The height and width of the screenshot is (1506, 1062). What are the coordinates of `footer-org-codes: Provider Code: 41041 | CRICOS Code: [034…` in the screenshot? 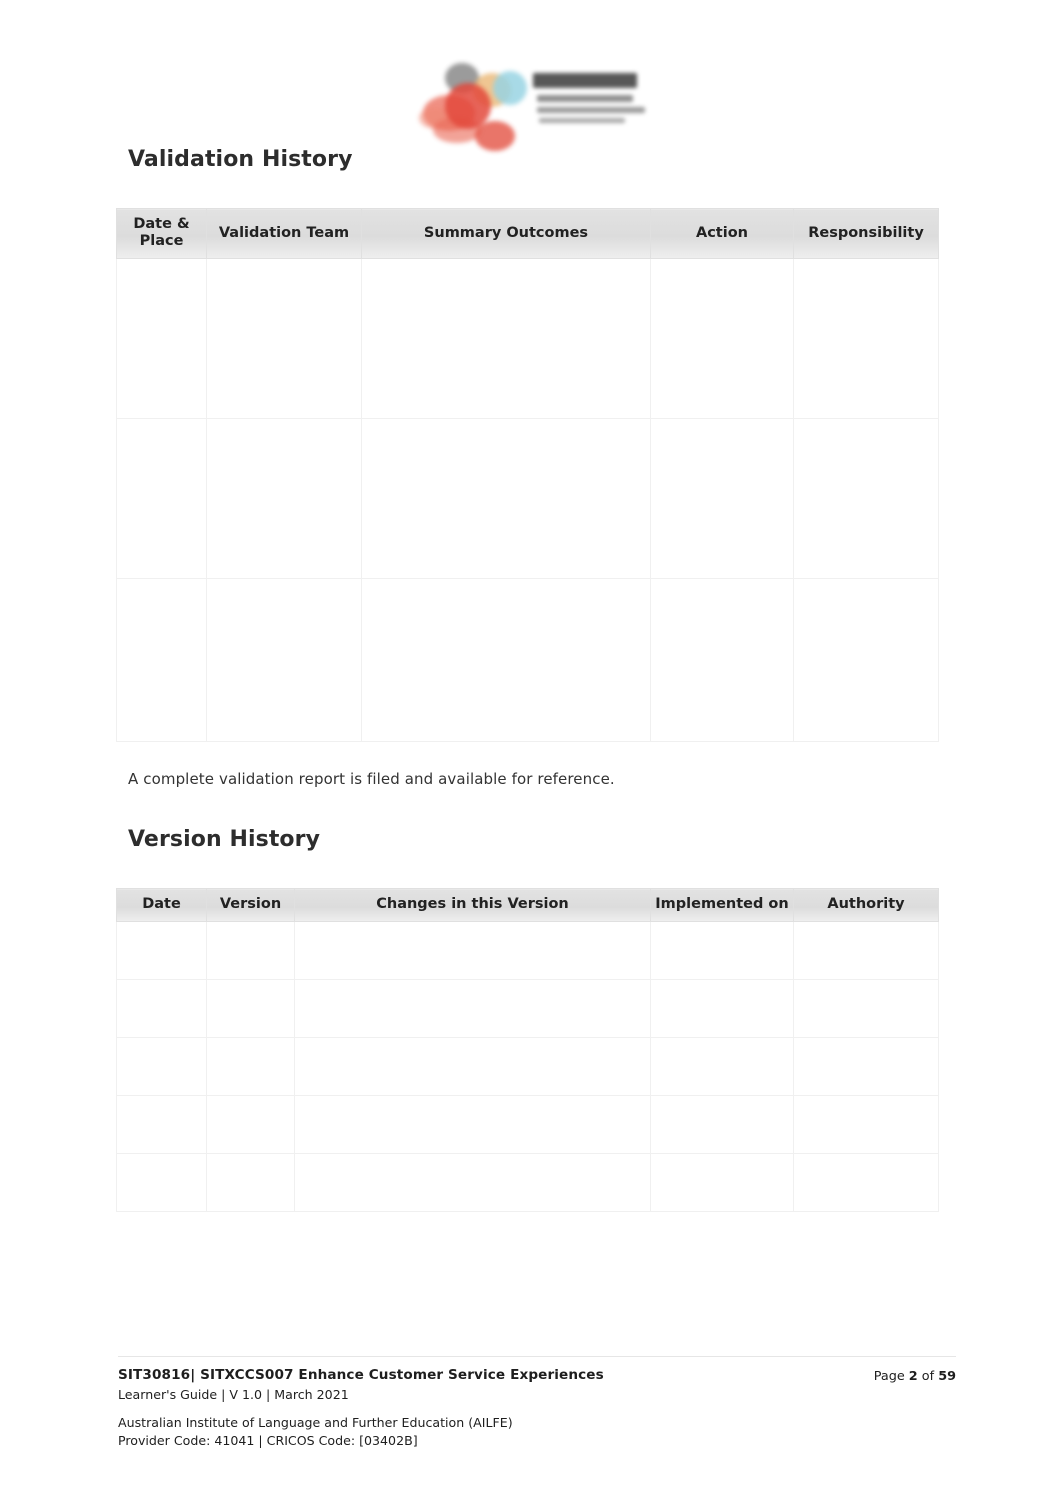 It's located at (268, 1440).